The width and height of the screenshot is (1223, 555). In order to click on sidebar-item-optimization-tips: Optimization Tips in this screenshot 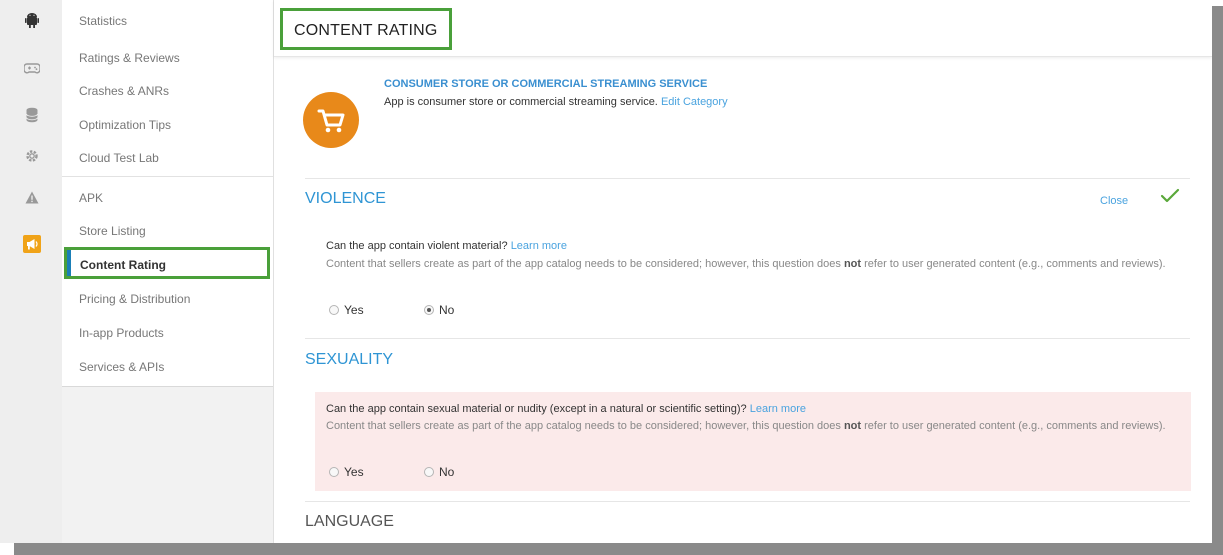, I will do `click(125, 125)`.